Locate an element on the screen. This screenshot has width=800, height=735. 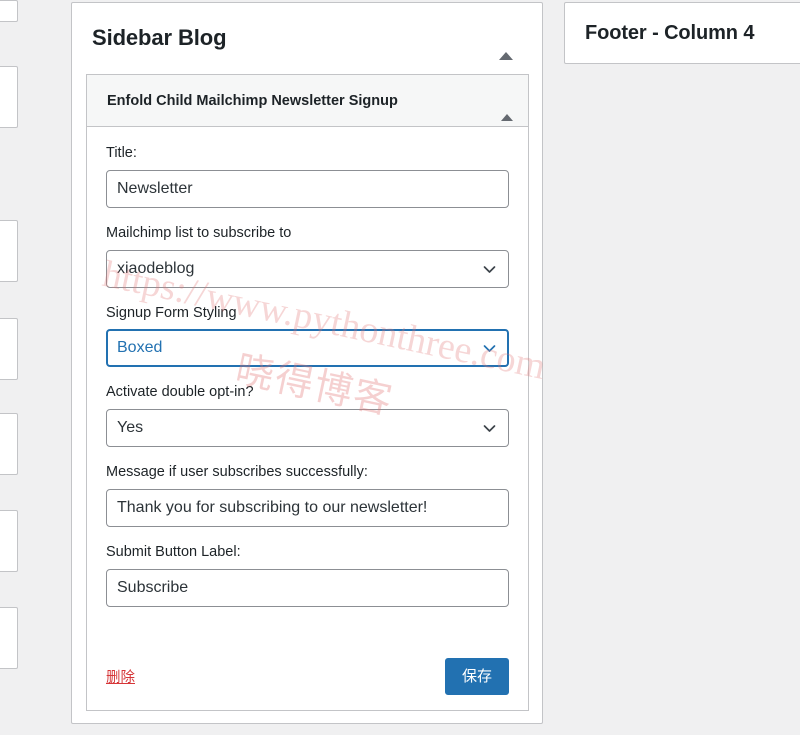
footer-column-4-panel: Footer - Column 4 is located at coordinates (682, 33).